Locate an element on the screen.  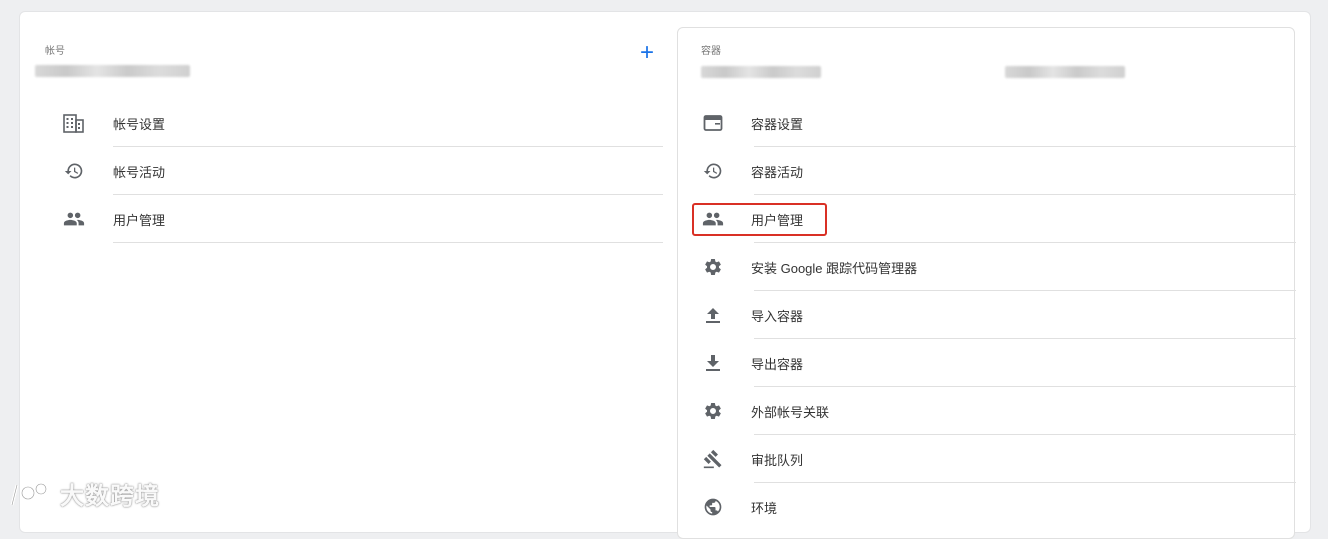
environments-label: 环境 is located at coordinates (764, 508).